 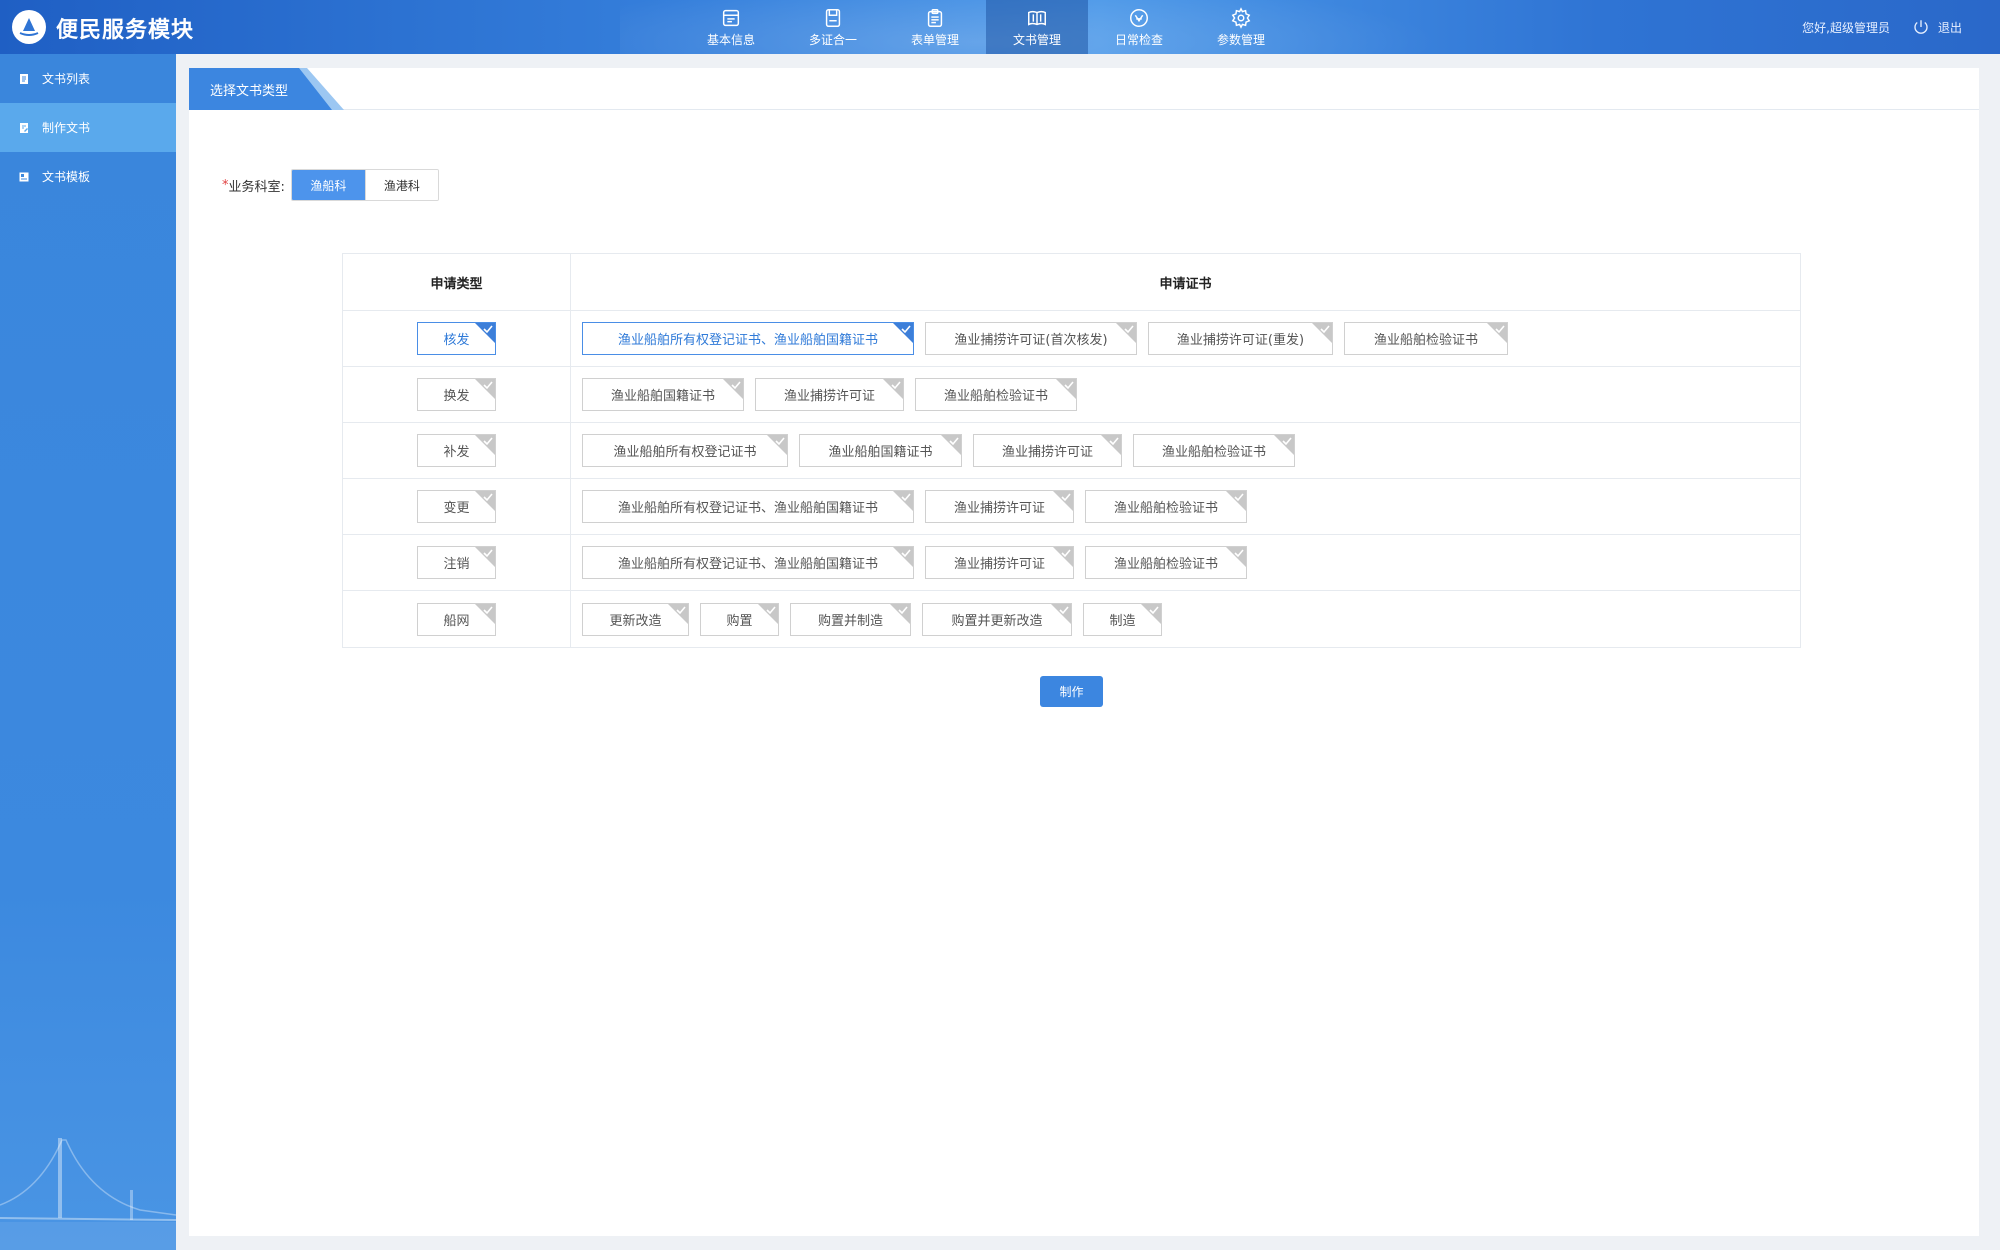 I want to click on table-row: 变更 渔业船舶所有权登记证书、渔业船舶国籍证书 渔业捕捞许可证 渔业船舶检验证书, so click(x=1071, y=507).